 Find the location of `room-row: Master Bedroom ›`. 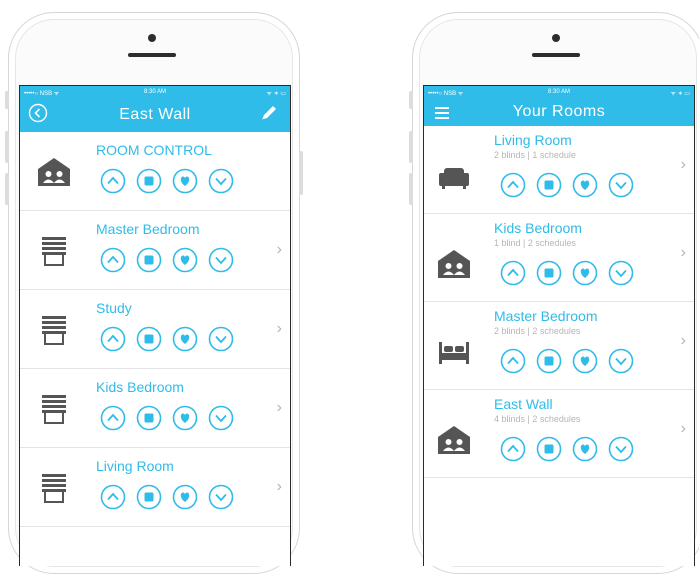

room-row: Master Bedroom › is located at coordinates (155, 250).